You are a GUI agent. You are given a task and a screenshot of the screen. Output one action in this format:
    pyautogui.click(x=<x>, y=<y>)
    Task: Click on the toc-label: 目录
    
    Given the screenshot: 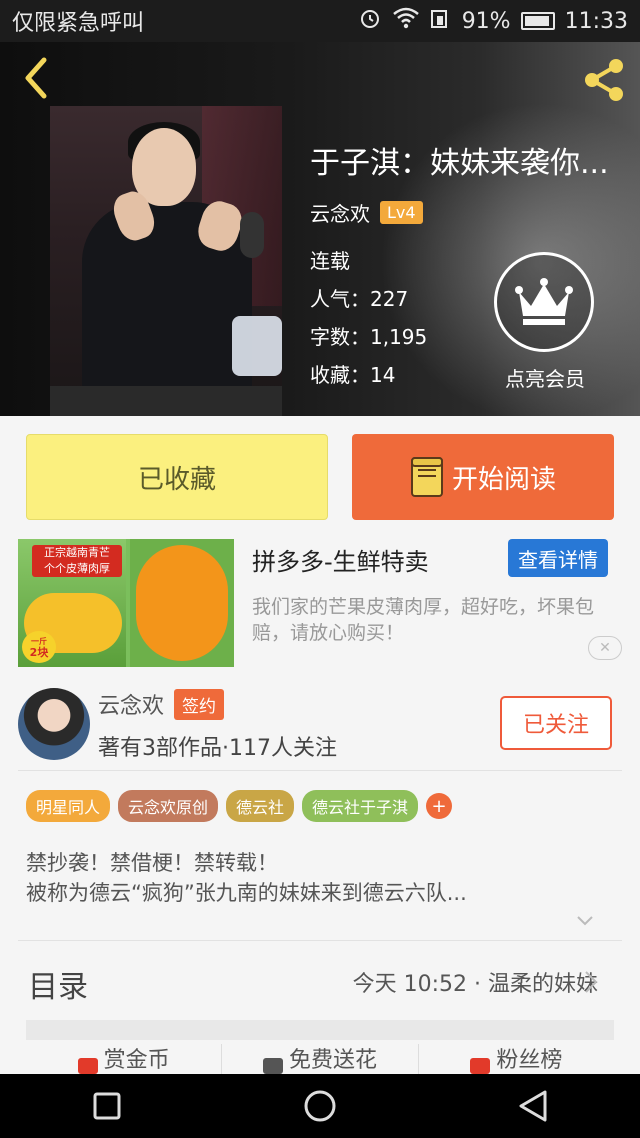 What is the action you would take?
    pyautogui.click(x=58, y=984)
    